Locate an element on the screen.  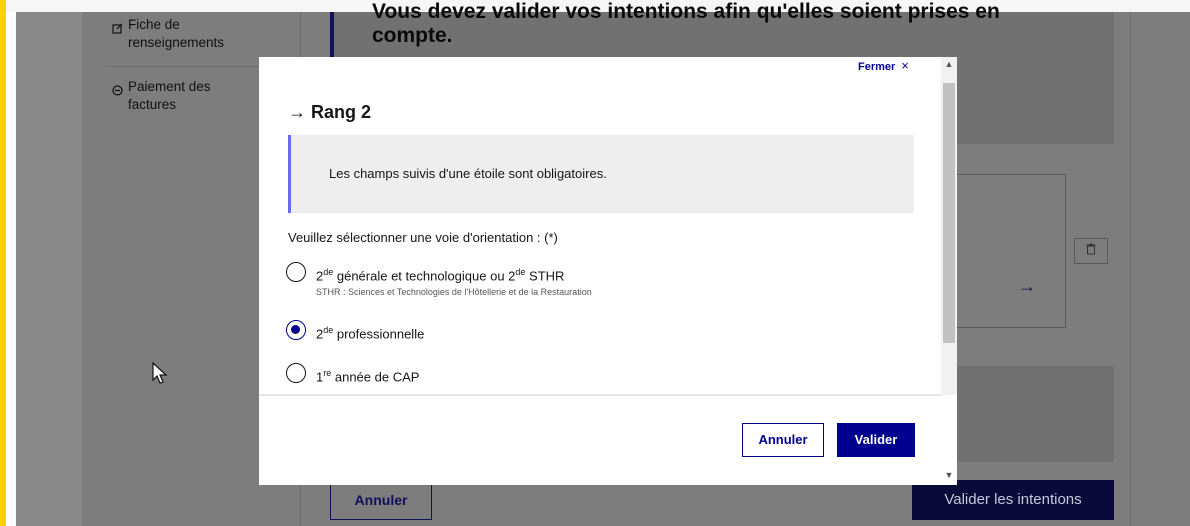
scroll-thumb is located at coordinates (949, 213).